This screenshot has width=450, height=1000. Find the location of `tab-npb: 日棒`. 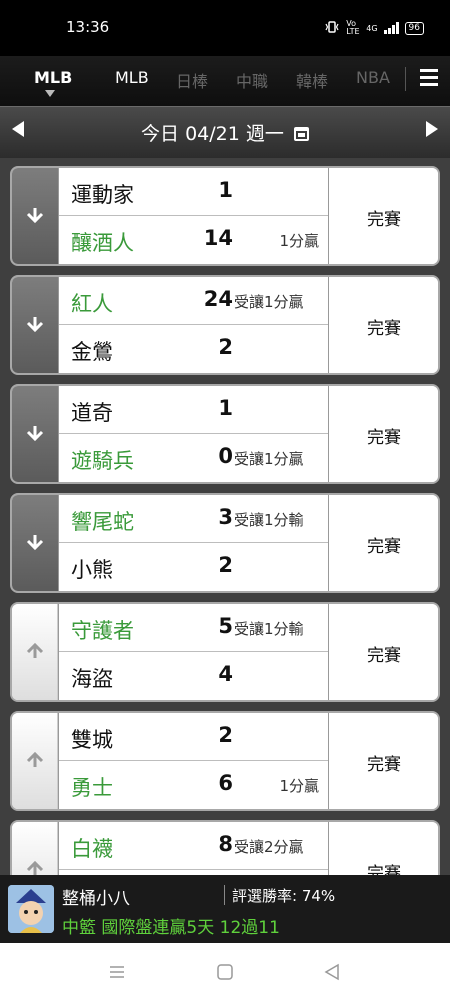

tab-npb: 日棒 is located at coordinates (192, 80).